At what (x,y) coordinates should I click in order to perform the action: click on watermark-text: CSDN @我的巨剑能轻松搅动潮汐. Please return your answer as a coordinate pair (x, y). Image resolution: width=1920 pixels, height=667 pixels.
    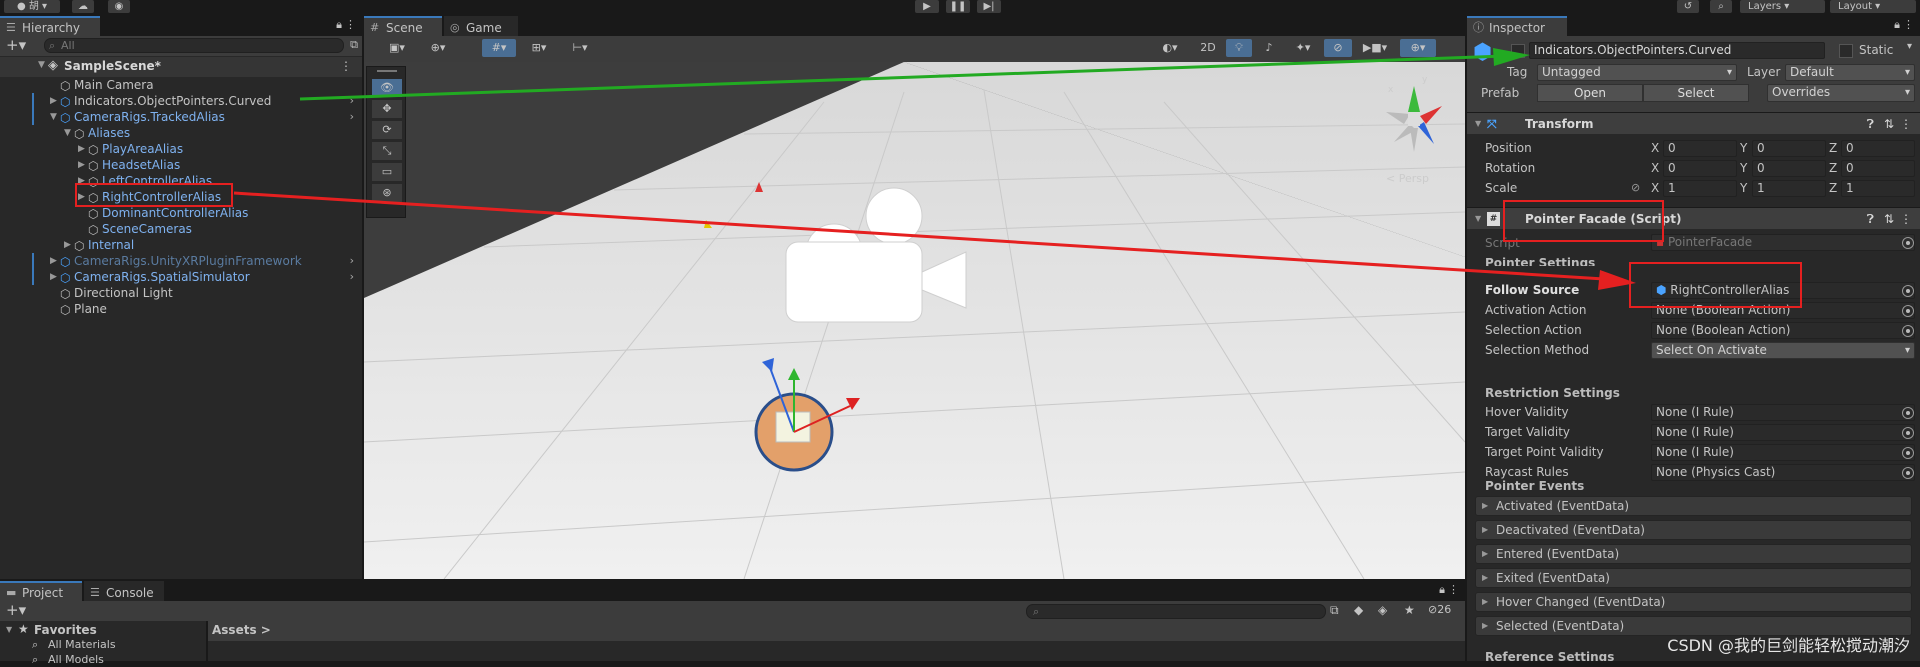
    Looking at the image, I should click on (1788, 645).